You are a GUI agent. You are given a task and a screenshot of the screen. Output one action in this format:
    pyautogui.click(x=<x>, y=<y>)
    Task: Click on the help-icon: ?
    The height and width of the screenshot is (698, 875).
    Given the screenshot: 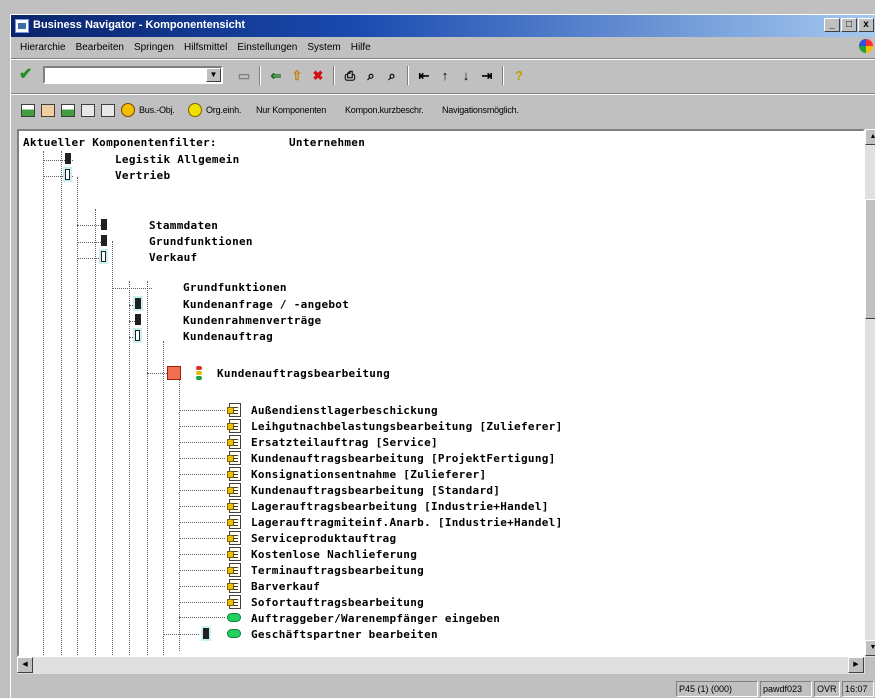 What is the action you would take?
    pyautogui.click(x=519, y=75)
    